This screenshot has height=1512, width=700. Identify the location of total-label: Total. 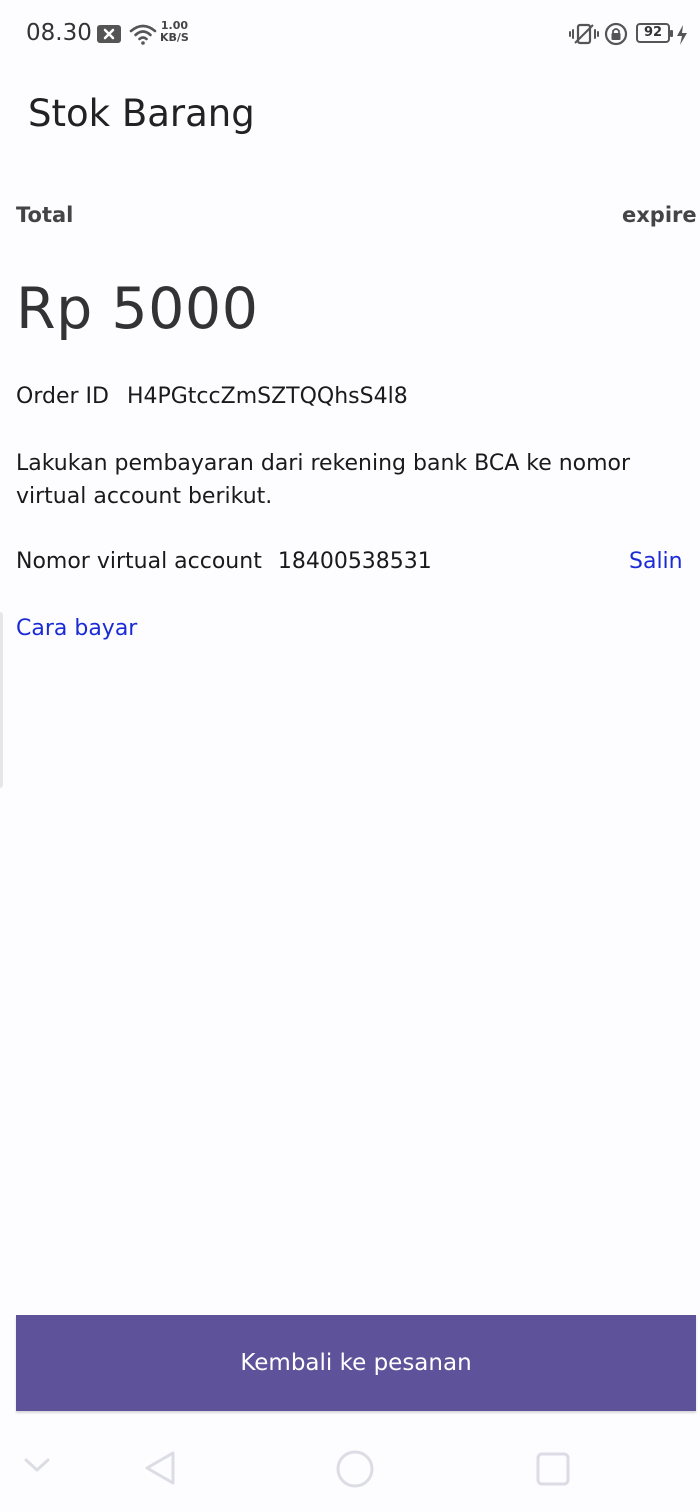
(45, 215).